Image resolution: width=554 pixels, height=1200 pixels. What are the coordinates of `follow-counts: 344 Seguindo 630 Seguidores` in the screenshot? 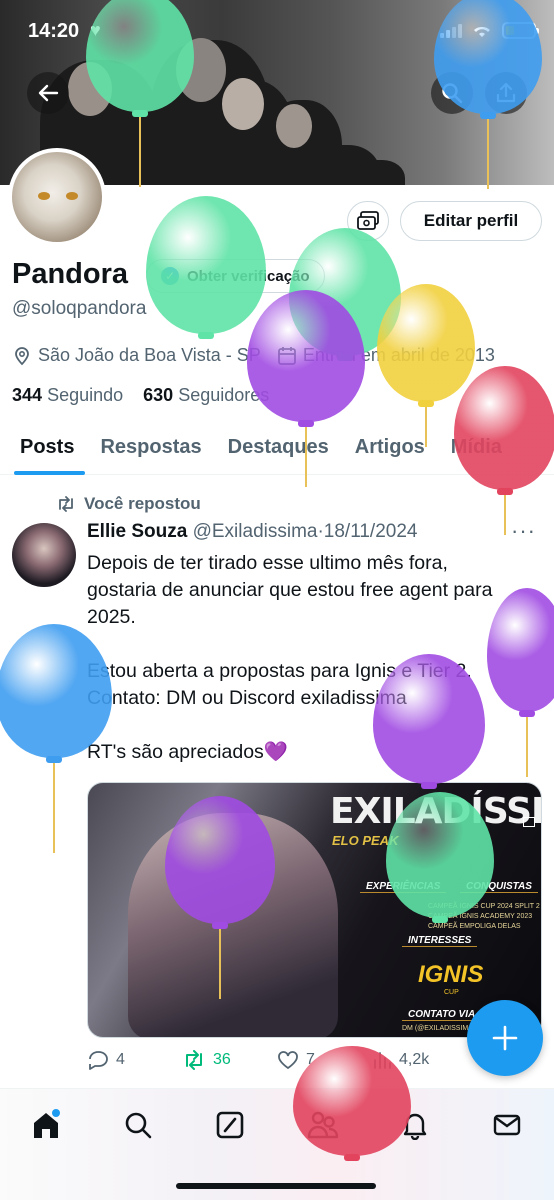 It's located at (140, 395).